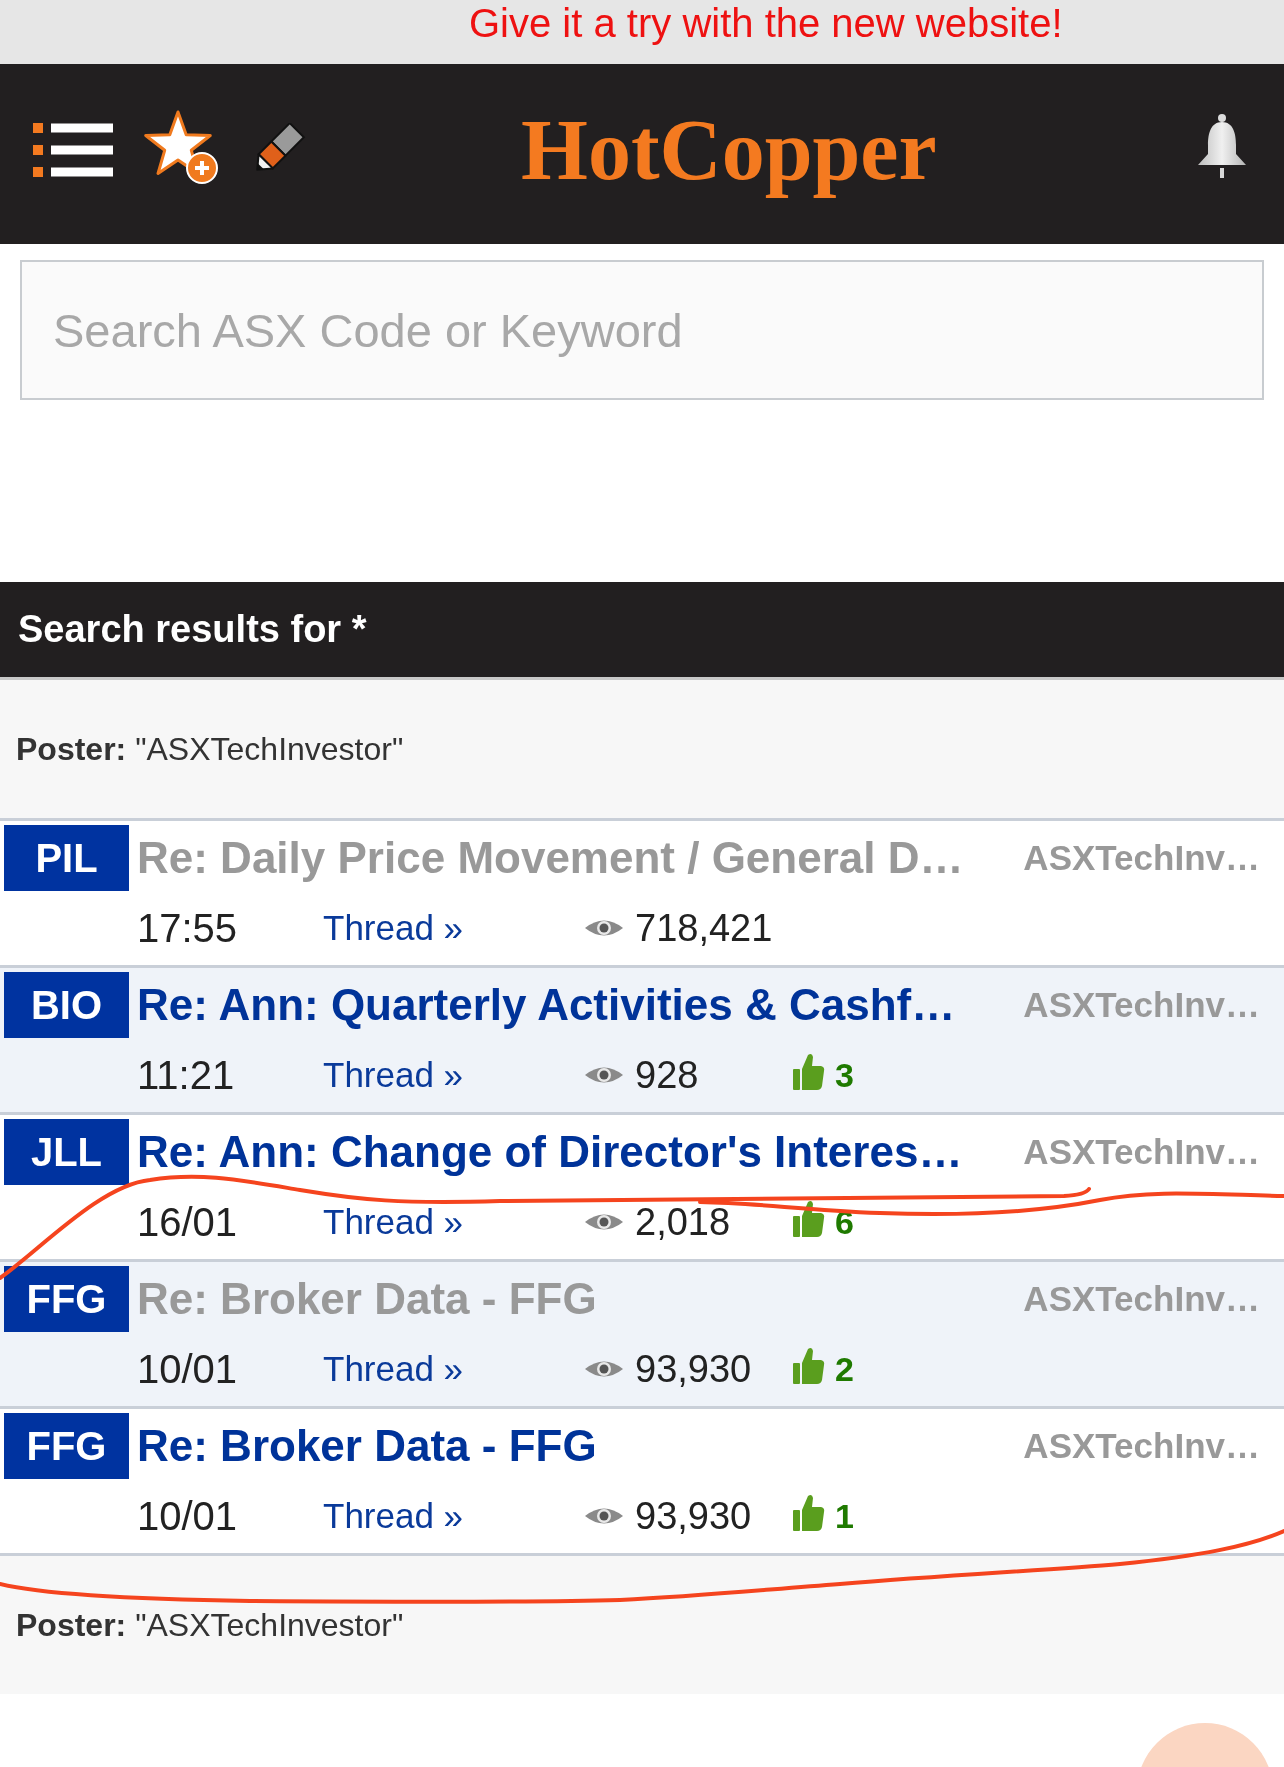  Describe the element at coordinates (844, 1516) in the screenshot. I see `like-count: 1` at that location.